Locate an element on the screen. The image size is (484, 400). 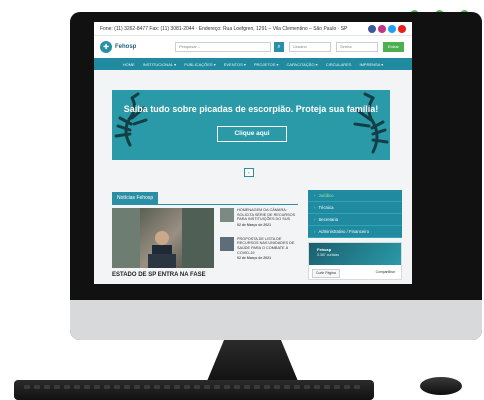
sidebar-item-label: Técnica is located at coordinates (326, 207).